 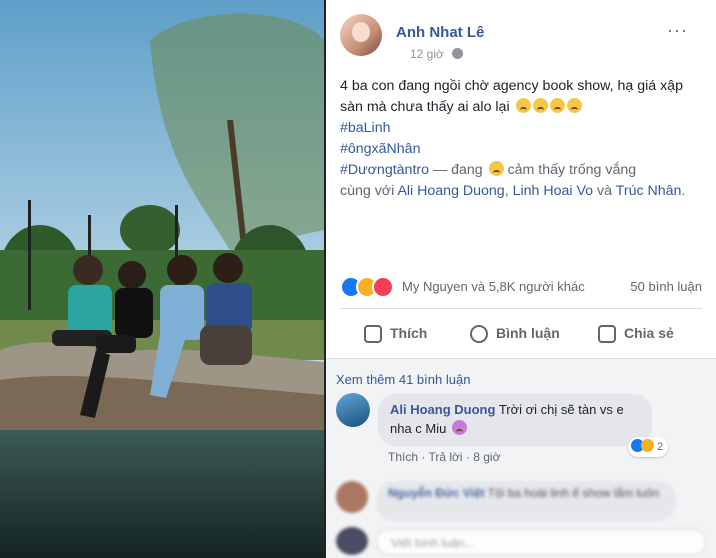 I want to click on commenter-name: Nguyễn Đức Việt, so click(x=436, y=493).